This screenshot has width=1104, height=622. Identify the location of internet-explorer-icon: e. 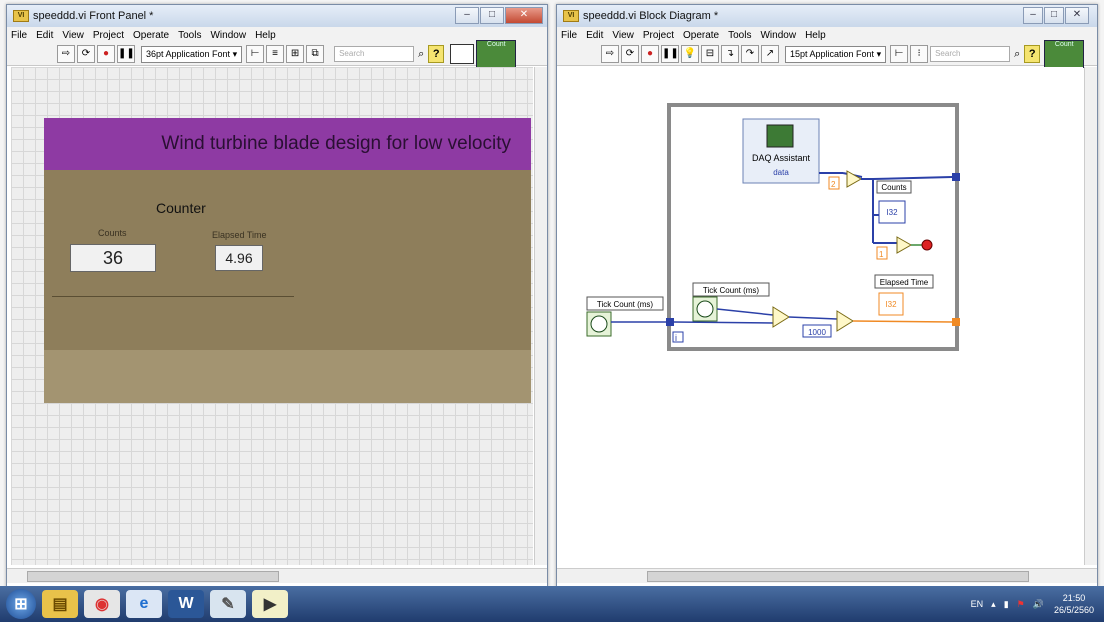
(144, 604).